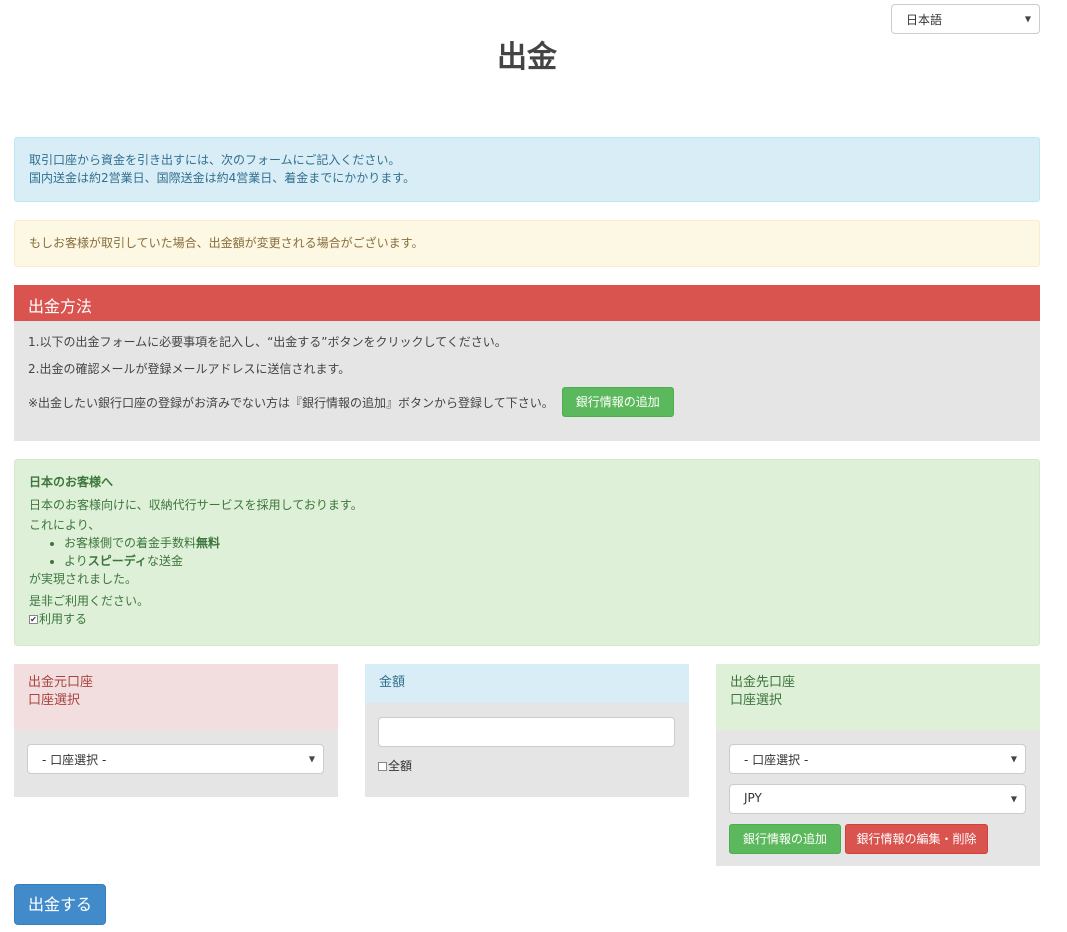 The image size is (1067, 932). Describe the element at coordinates (527, 683) in the screenshot. I see `amount-header: 金額` at that location.